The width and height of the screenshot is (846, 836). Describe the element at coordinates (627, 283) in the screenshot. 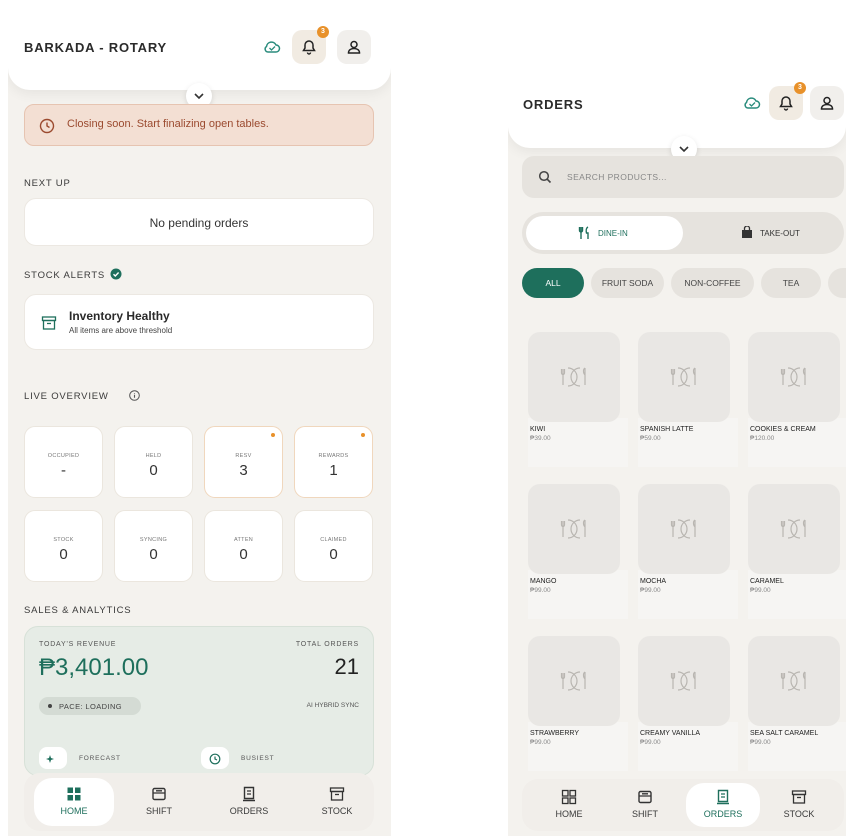

I see `category-chip-fruit-soda: FRUIT SODA` at that location.